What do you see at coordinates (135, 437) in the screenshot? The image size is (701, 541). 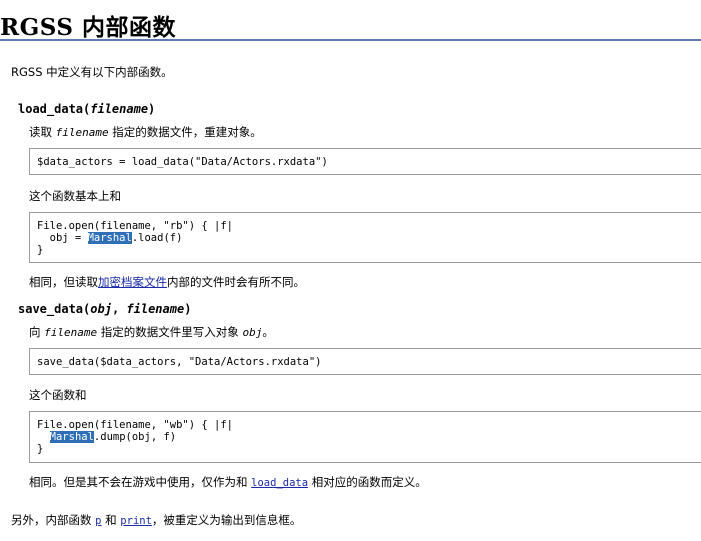 I see `code-line: .dump(obj, f)` at bounding box center [135, 437].